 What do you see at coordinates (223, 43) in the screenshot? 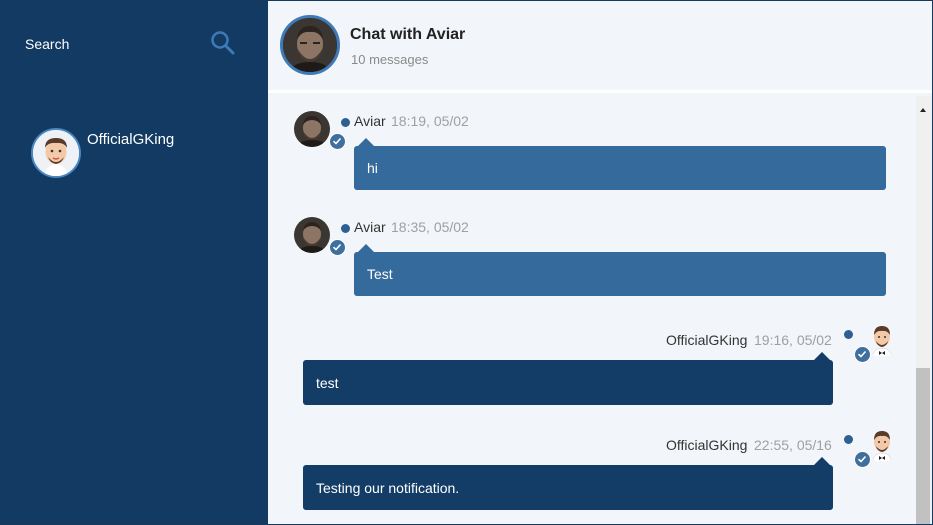
I see `search-icon` at bounding box center [223, 43].